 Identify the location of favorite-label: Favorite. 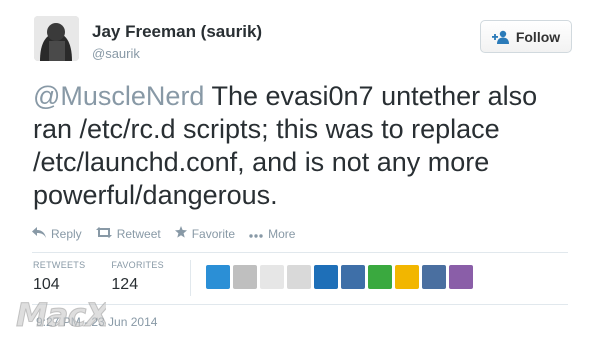
(213, 233).